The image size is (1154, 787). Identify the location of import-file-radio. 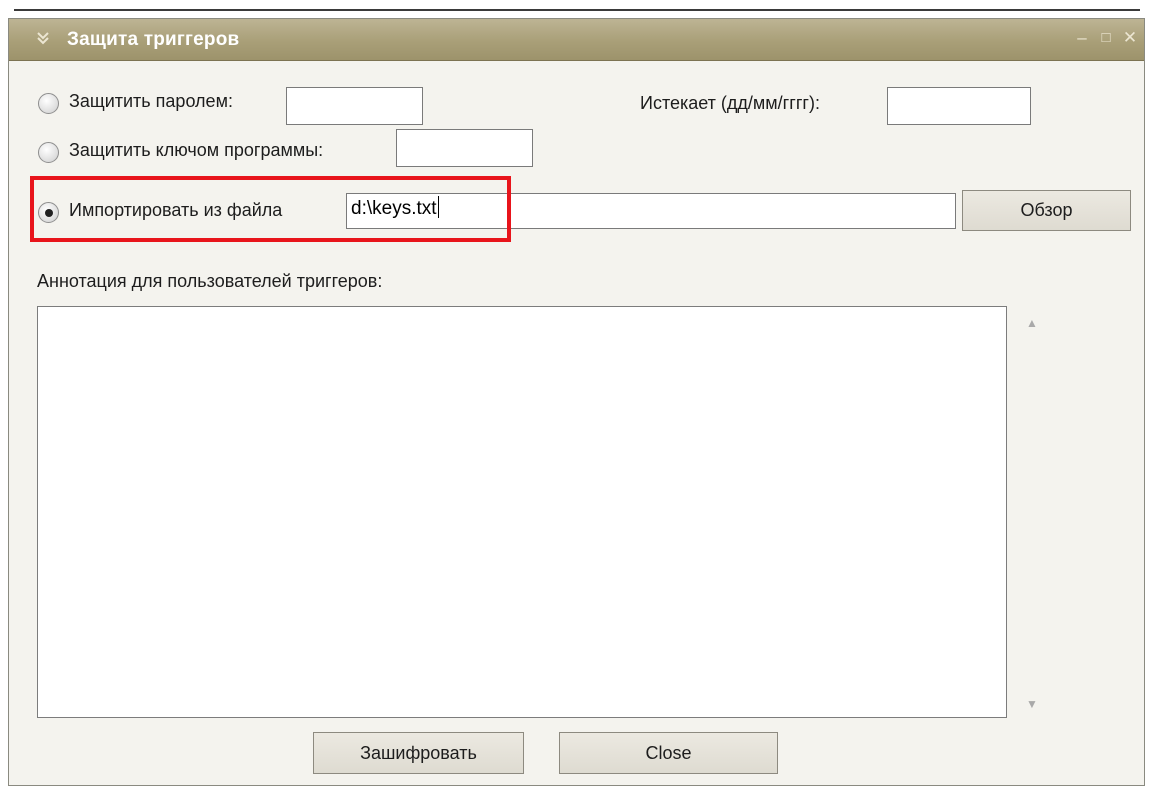
(48, 212).